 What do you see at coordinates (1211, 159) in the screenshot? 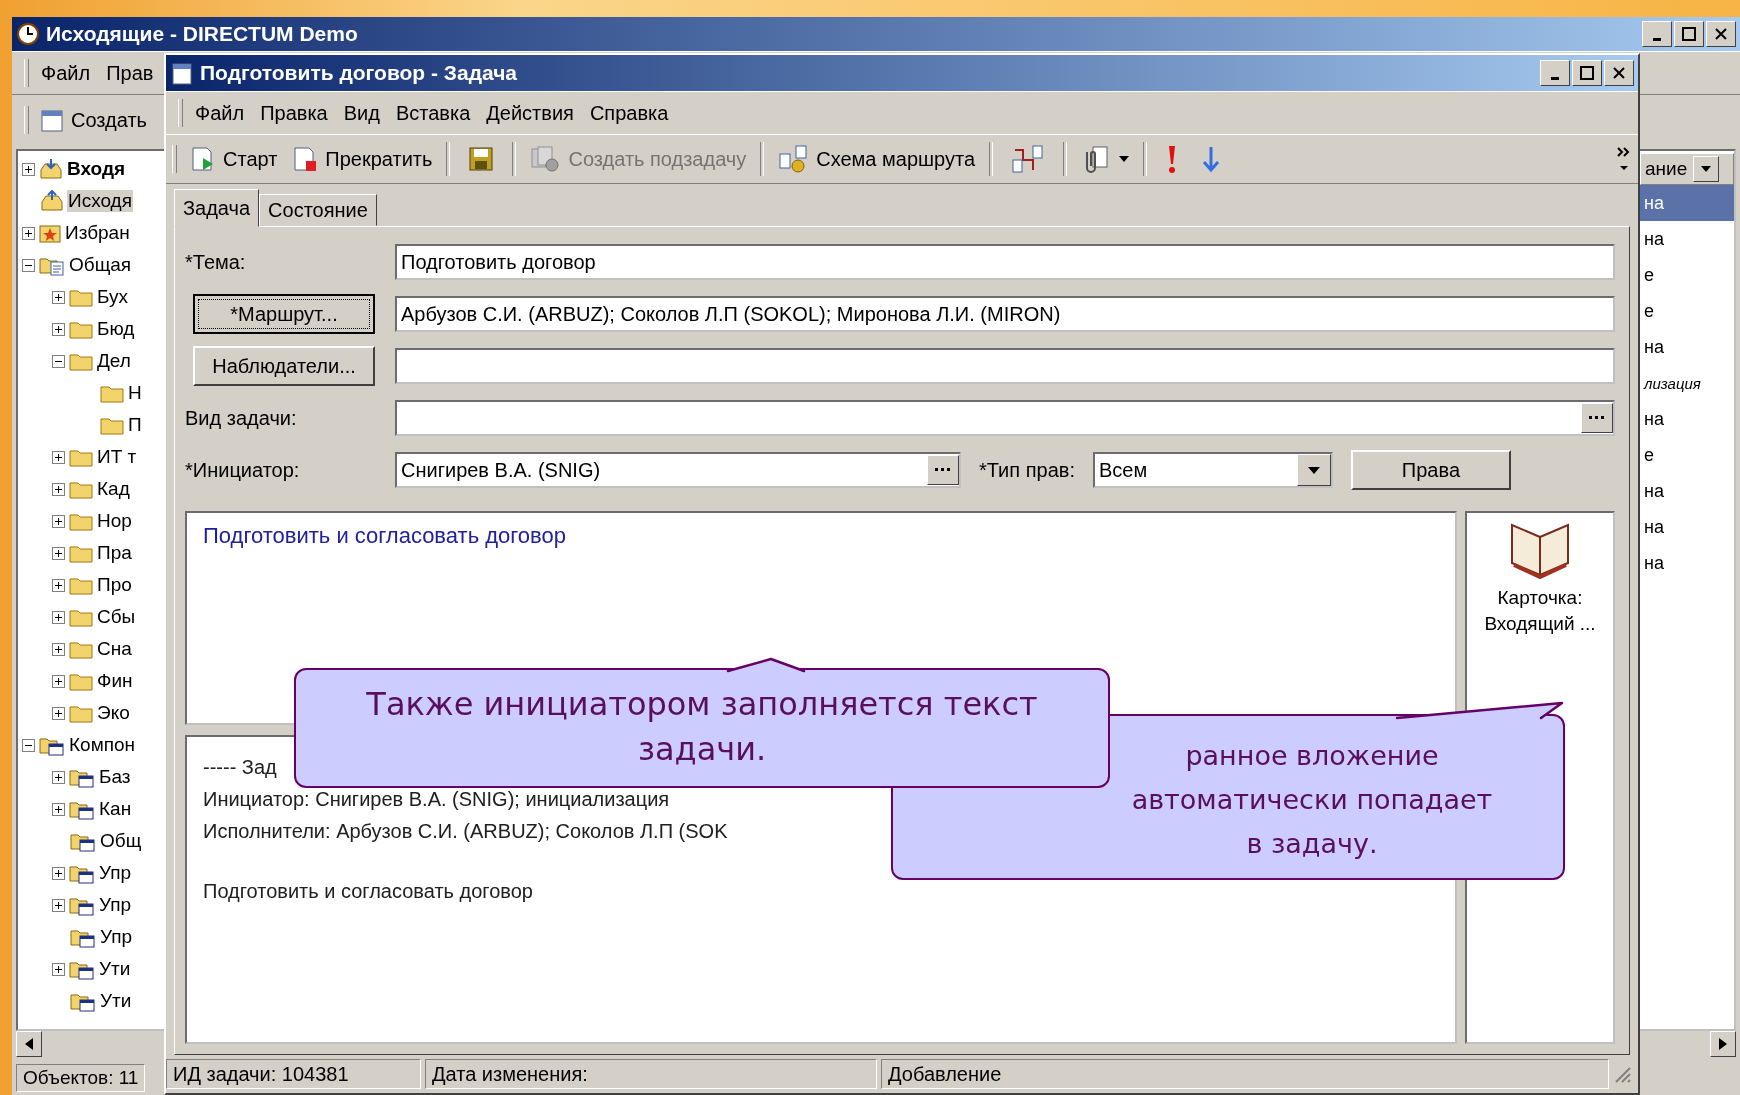
I see `down-arrow-icon` at bounding box center [1211, 159].